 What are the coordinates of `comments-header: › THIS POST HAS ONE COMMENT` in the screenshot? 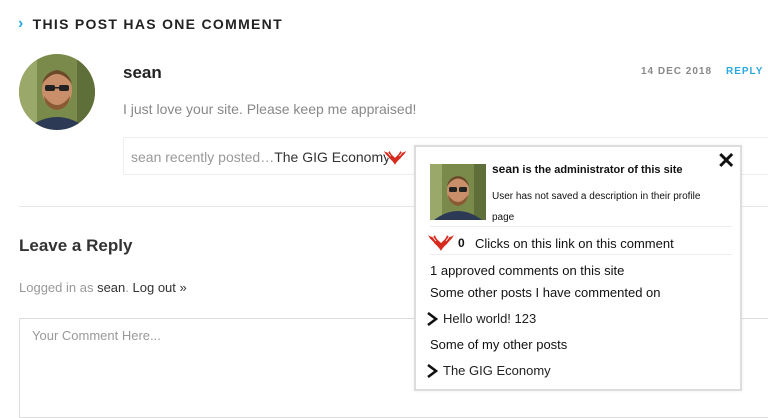 It's located at (150, 24).